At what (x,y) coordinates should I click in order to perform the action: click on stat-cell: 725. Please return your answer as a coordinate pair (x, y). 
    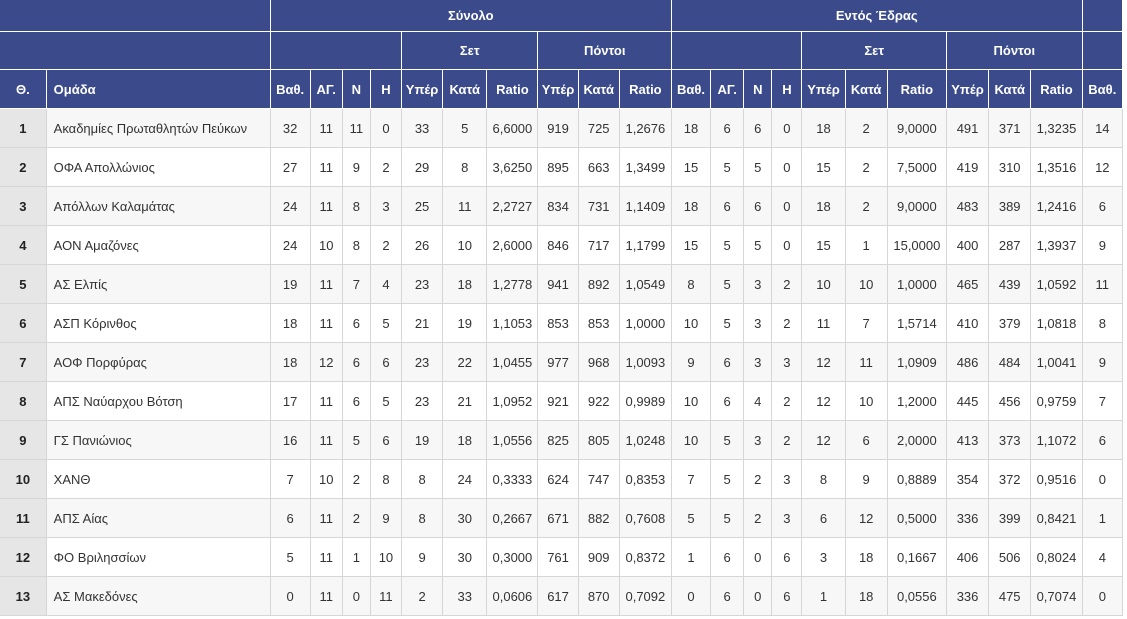
    Looking at the image, I should click on (599, 128).